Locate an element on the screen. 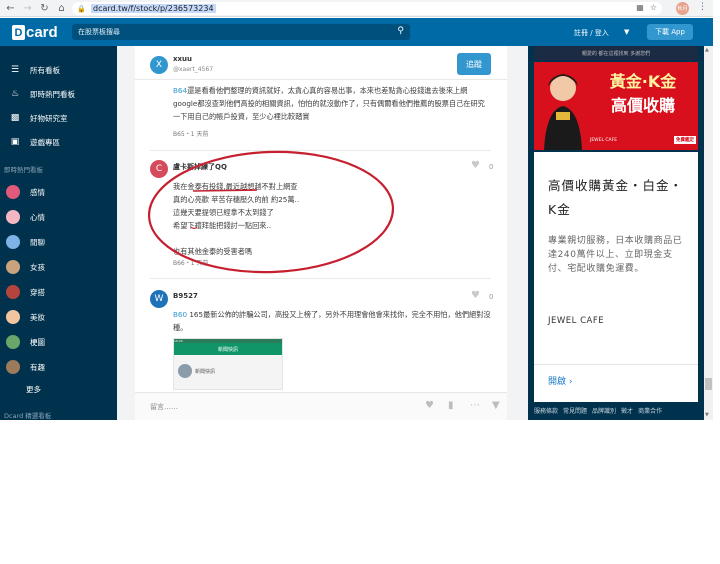 This screenshot has width=720, height=564. sidebar-item-games: ▣ 遊戲專區 is located at coordinates (58, 142).